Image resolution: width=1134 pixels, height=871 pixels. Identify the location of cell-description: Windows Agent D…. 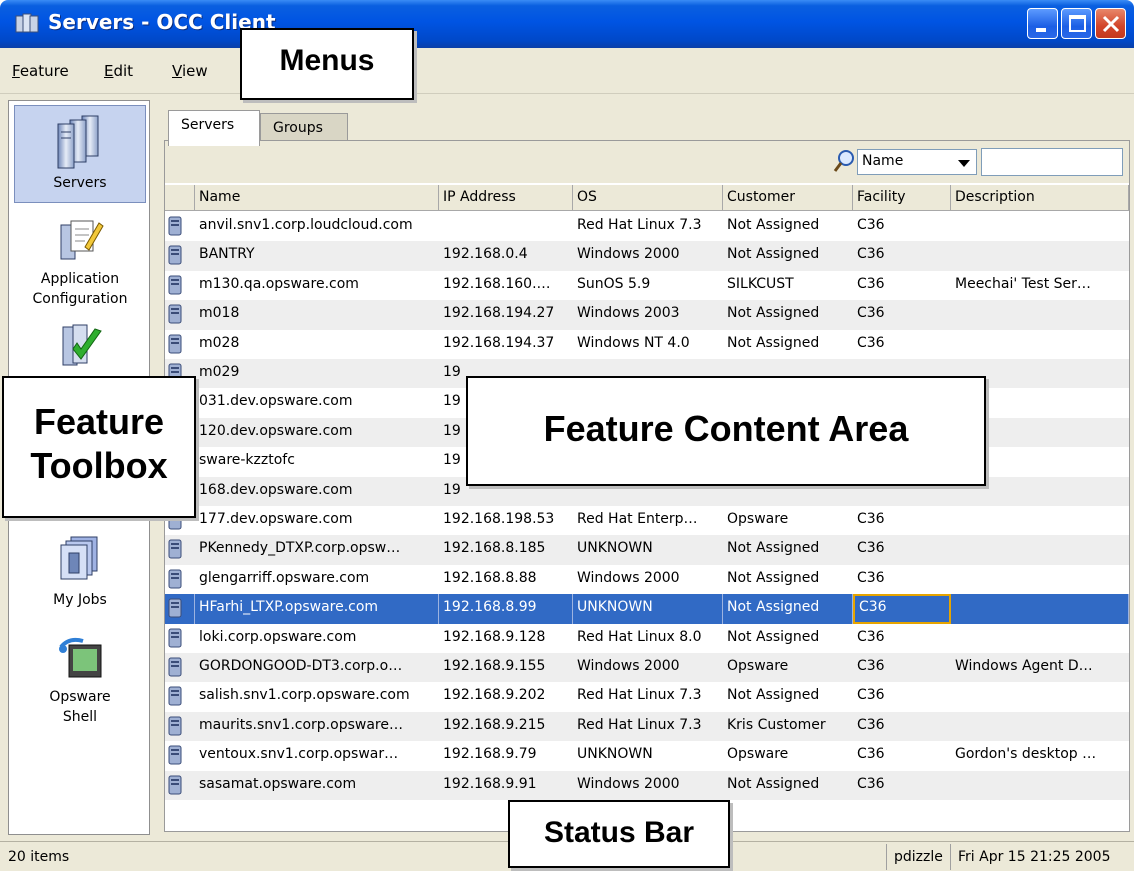
(1024, 666).